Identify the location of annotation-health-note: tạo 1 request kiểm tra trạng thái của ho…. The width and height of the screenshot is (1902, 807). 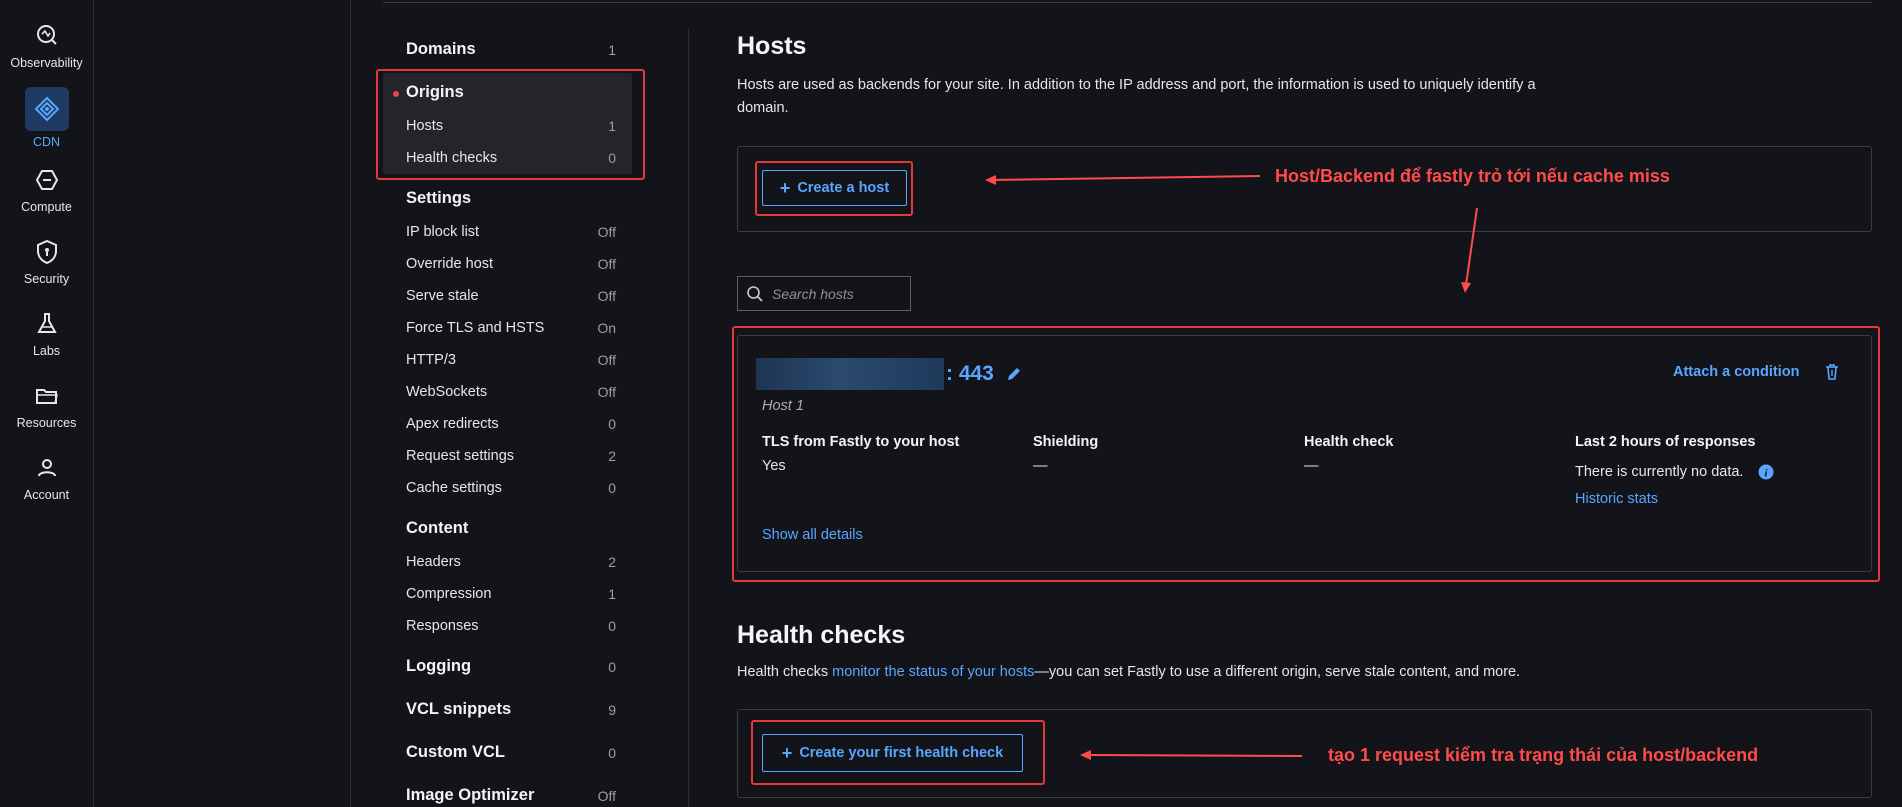
(1543, 755).